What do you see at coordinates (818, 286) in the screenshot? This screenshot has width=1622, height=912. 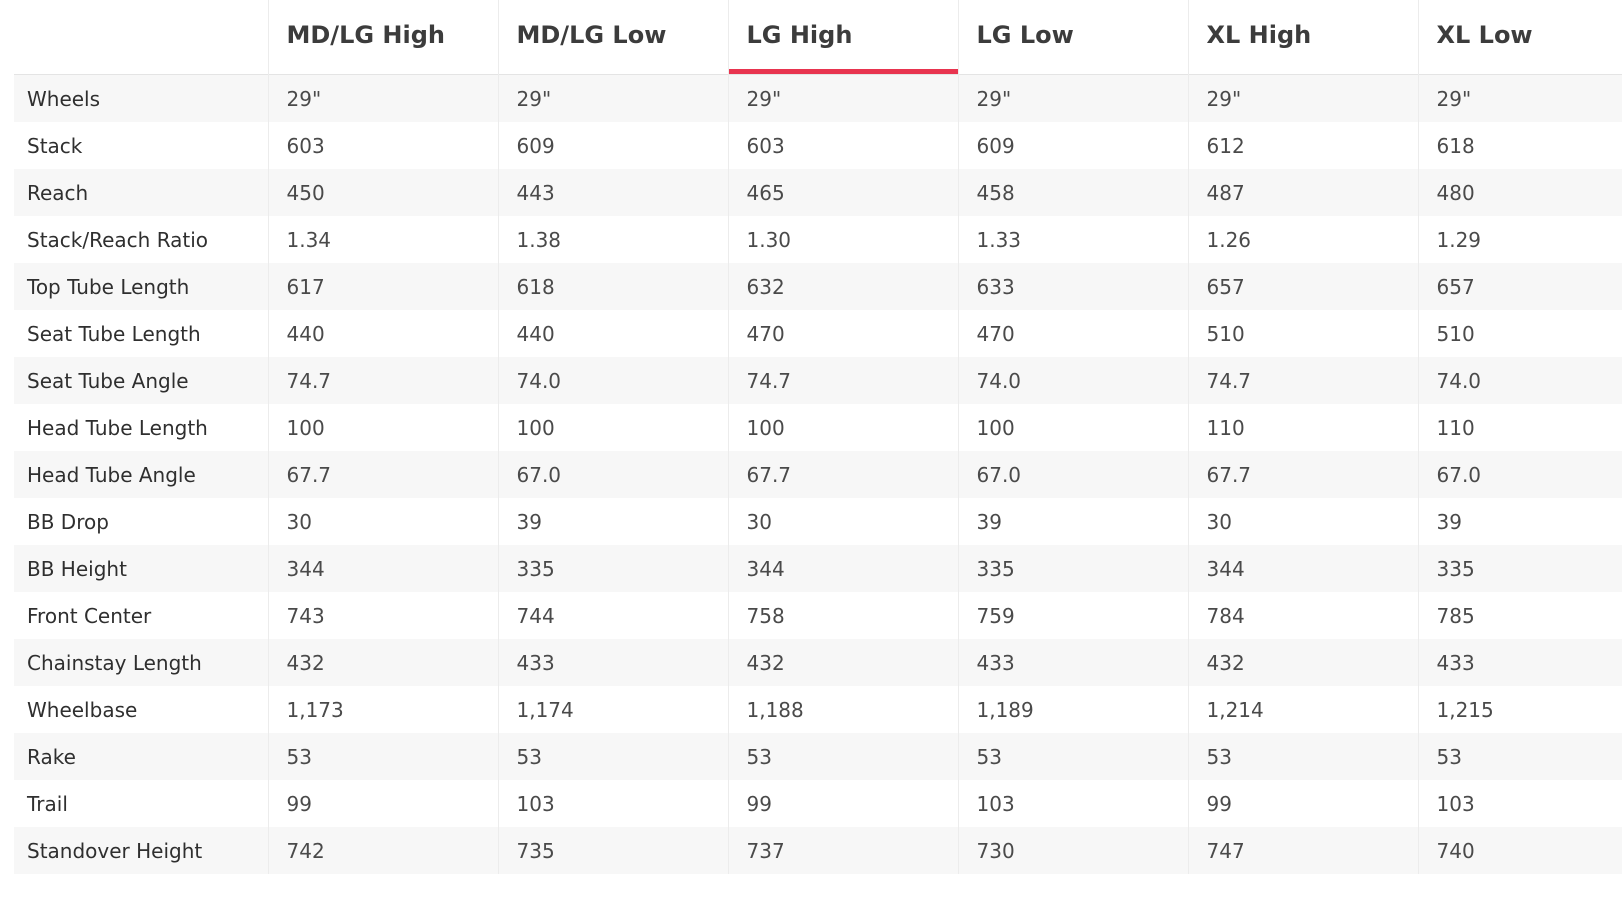 I see `table-row: Top Tube Length 617 618 632 633 657 657` at bounding box center [818, 286].